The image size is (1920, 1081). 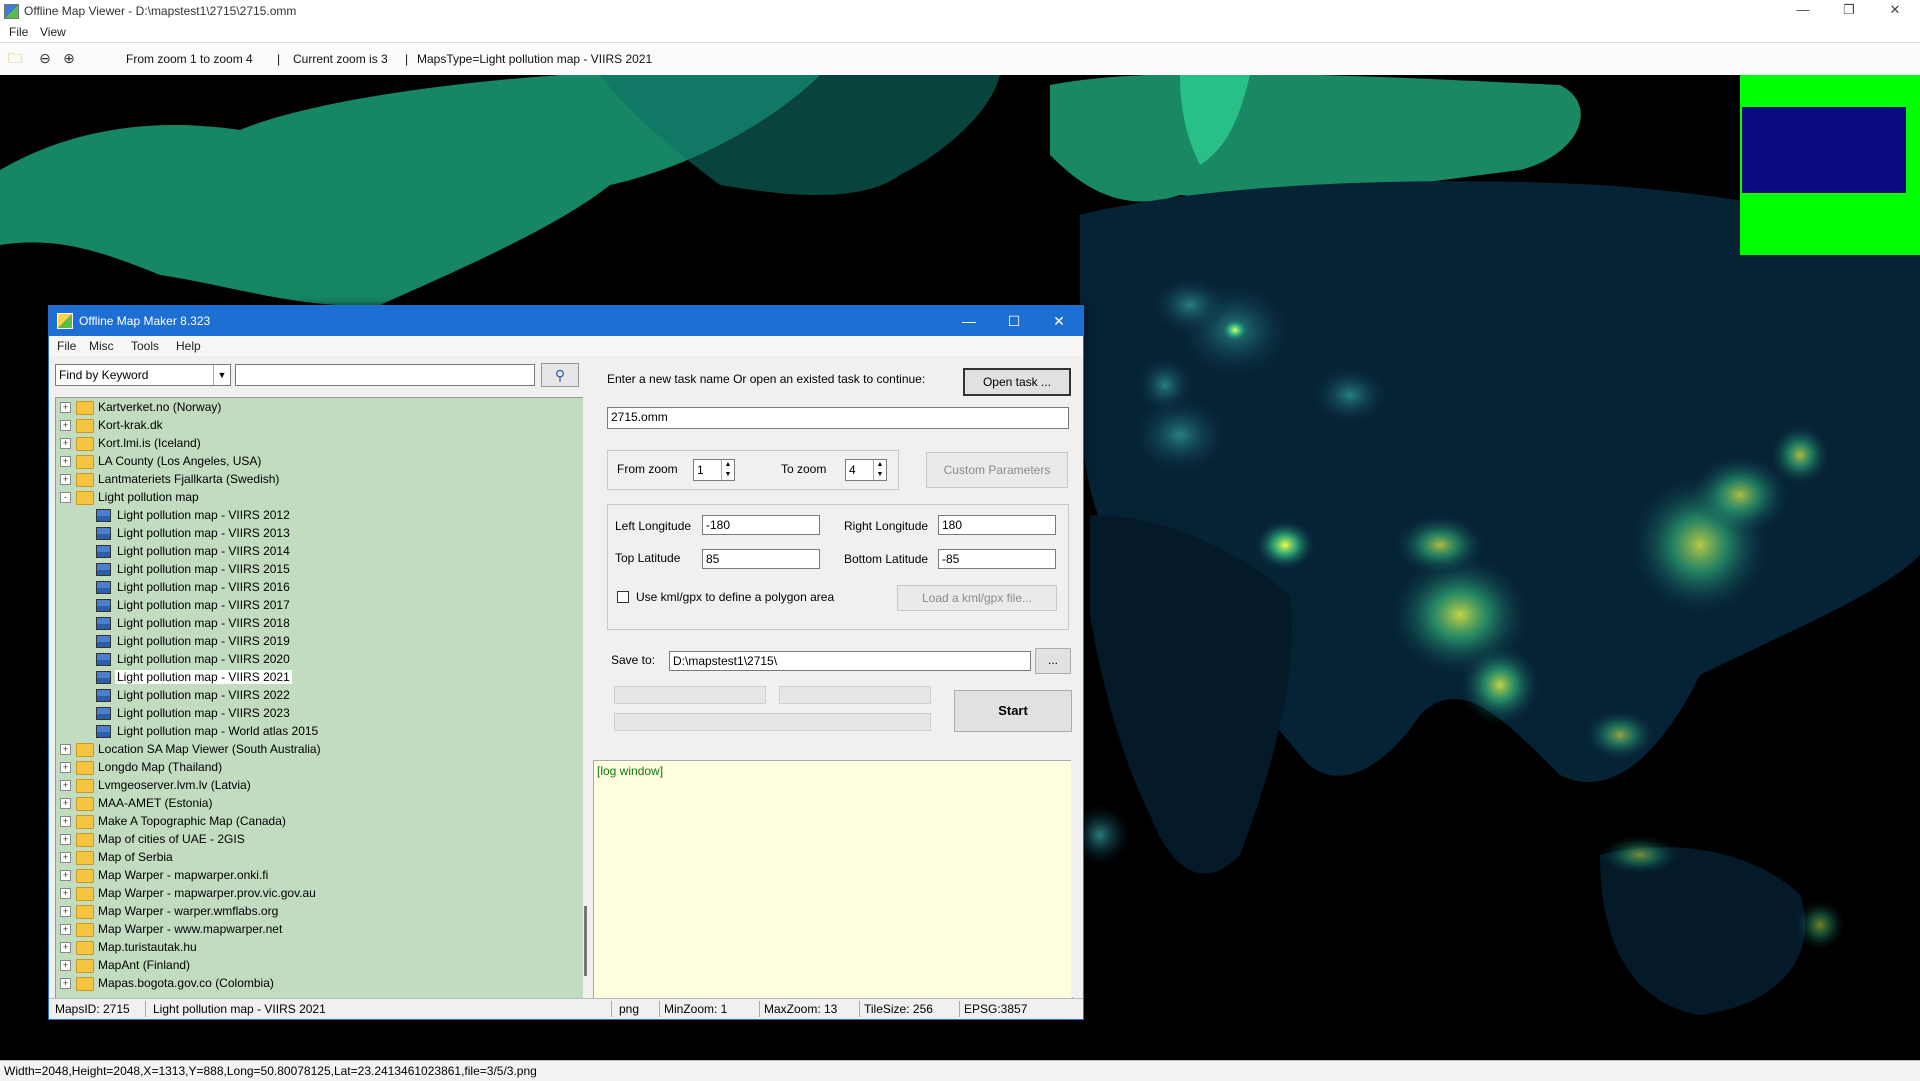 I want to click on tree-map-item: Light pollution map - VIIRS 2016, so click(x=311, y=587).